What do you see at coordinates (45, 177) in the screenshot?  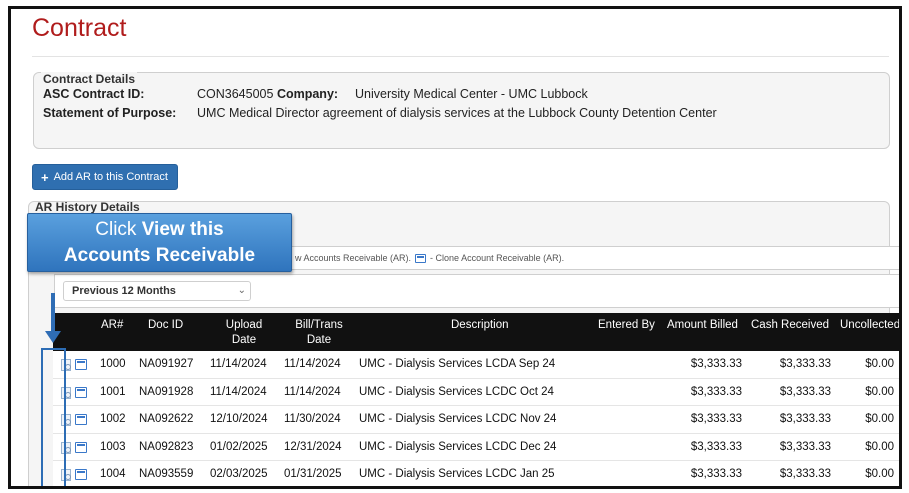 I see `plus-icon: +` at bounding box center [45, 177].